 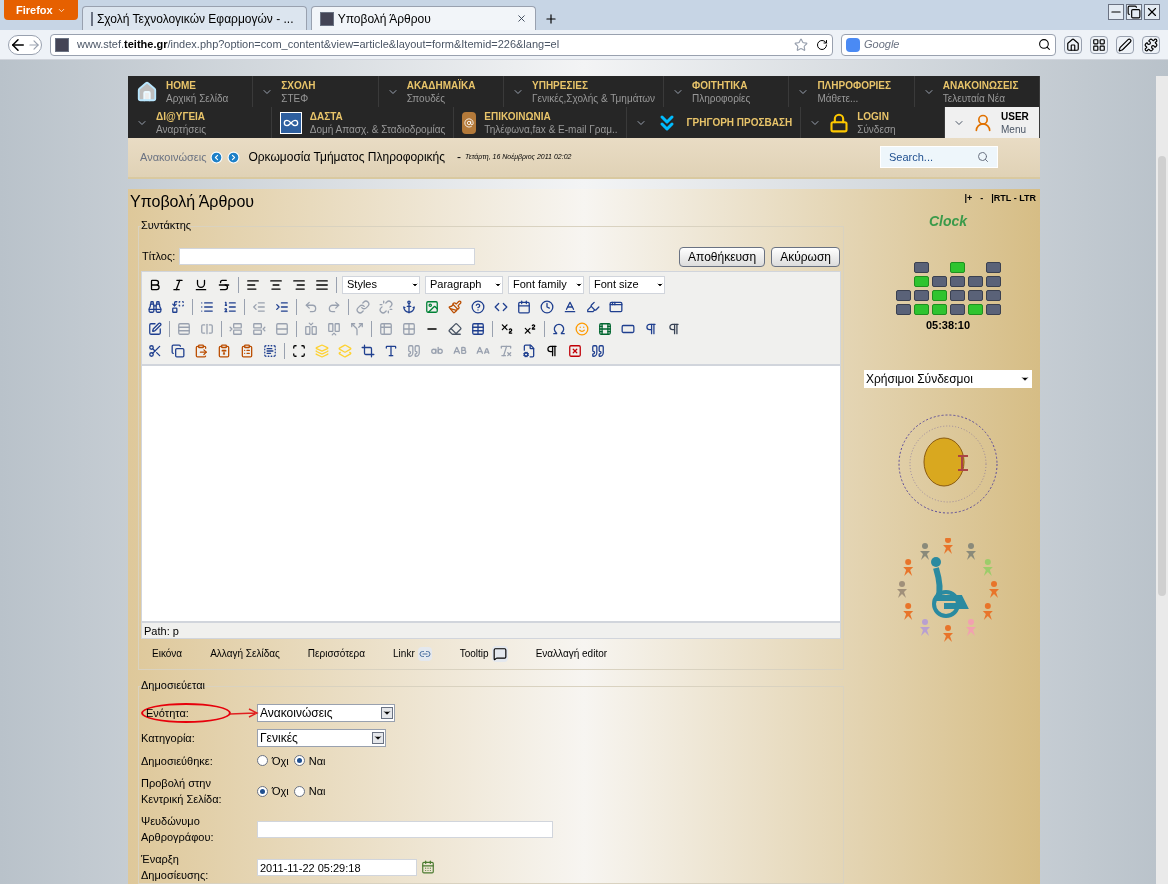 I want to click on logo-icon, so click(x=290, y=122).